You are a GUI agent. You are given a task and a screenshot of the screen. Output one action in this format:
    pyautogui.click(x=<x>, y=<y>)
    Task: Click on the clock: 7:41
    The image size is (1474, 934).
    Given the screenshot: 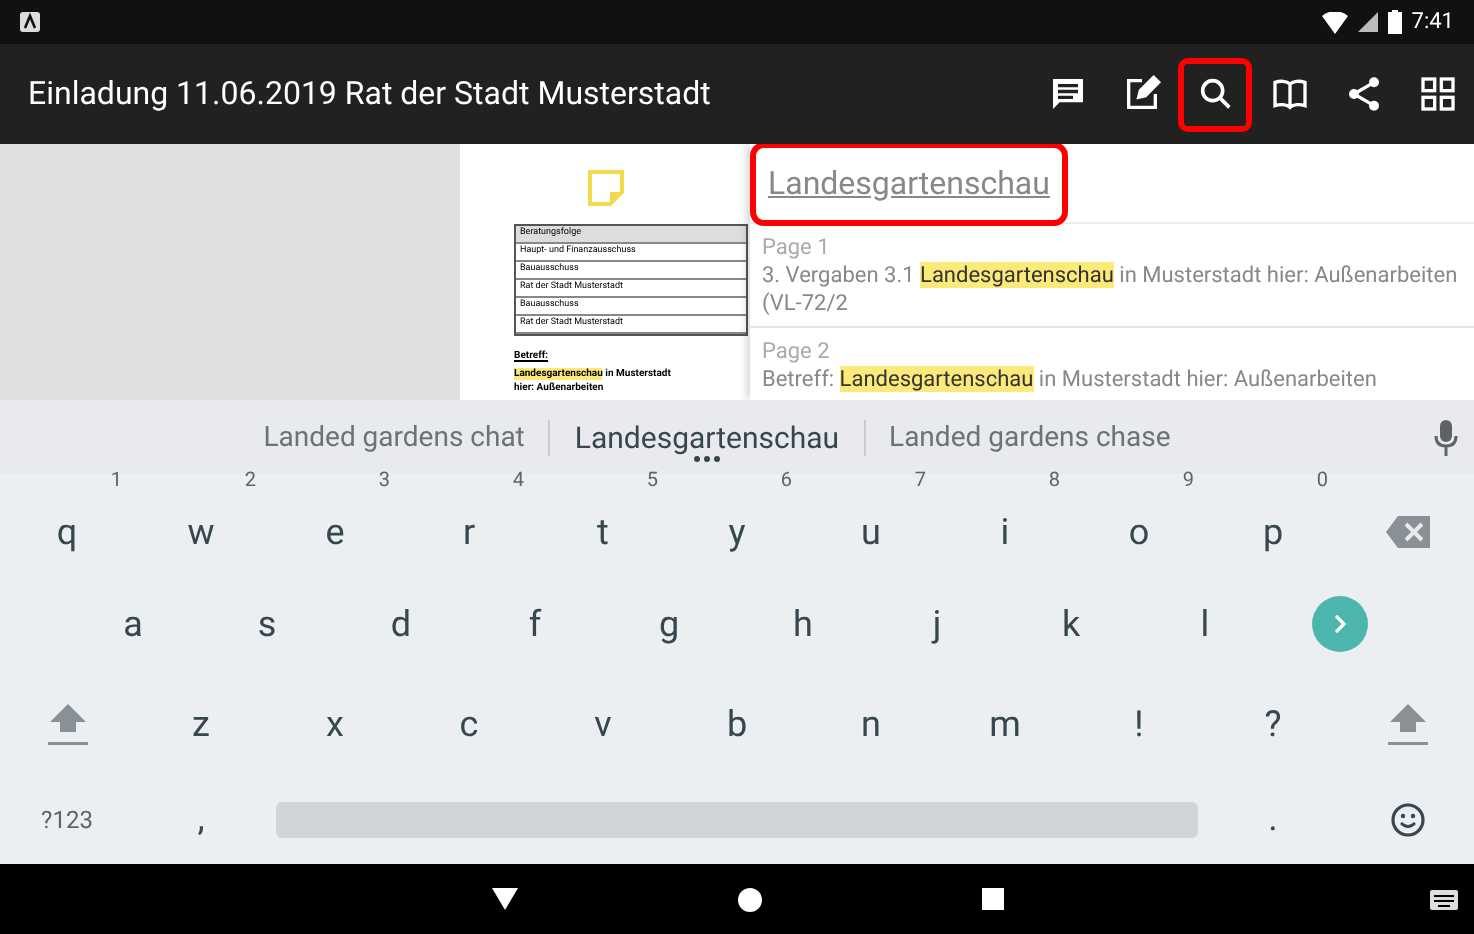 What is the action you would take?
    pyautogui.click(x=1432, y=21)
    